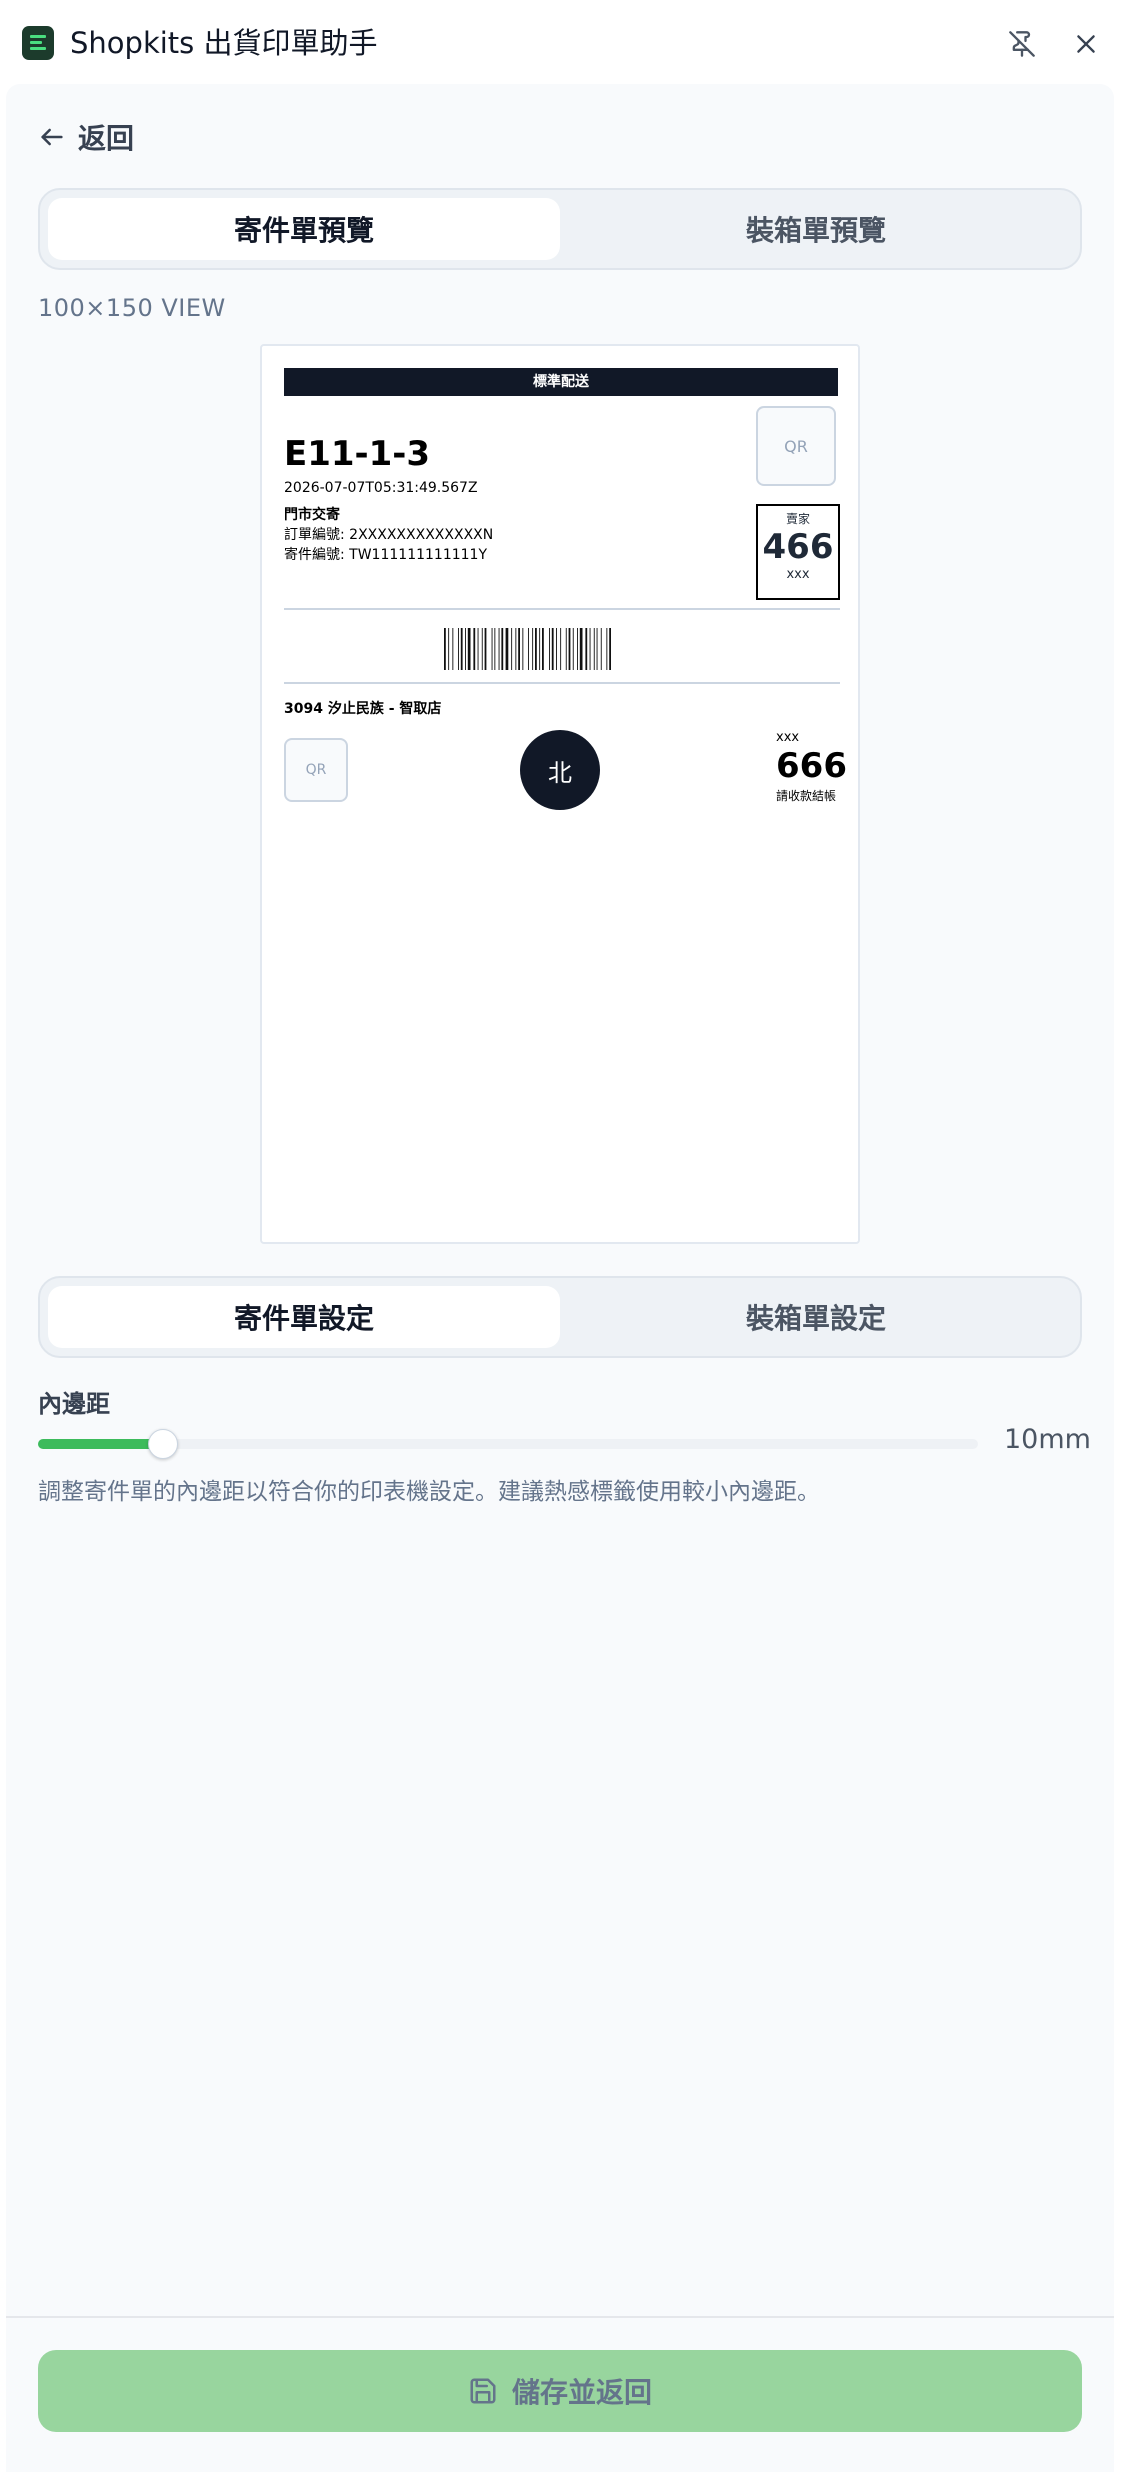 The image size is (1132, 2472). I want to click on arrow-left-icon, so click(52, 137).